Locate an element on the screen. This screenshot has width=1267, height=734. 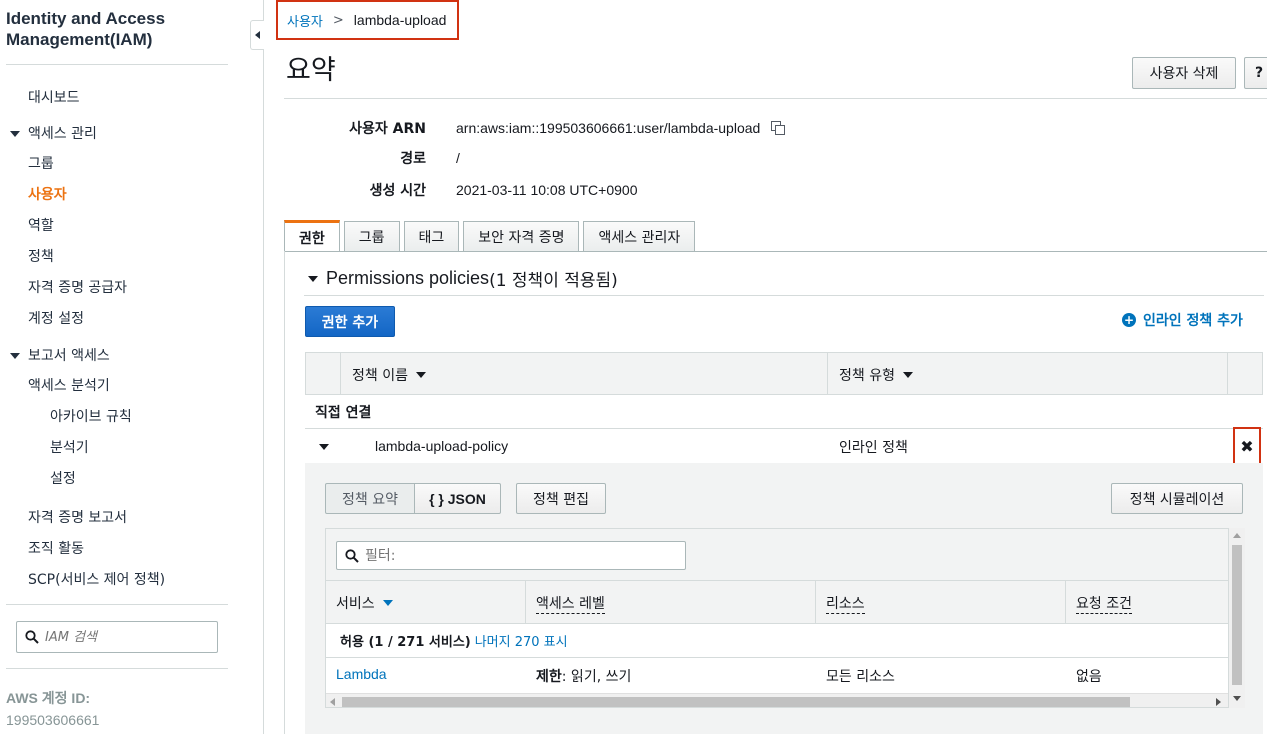
scroll-left-icon is located at coordinates (332, 702).